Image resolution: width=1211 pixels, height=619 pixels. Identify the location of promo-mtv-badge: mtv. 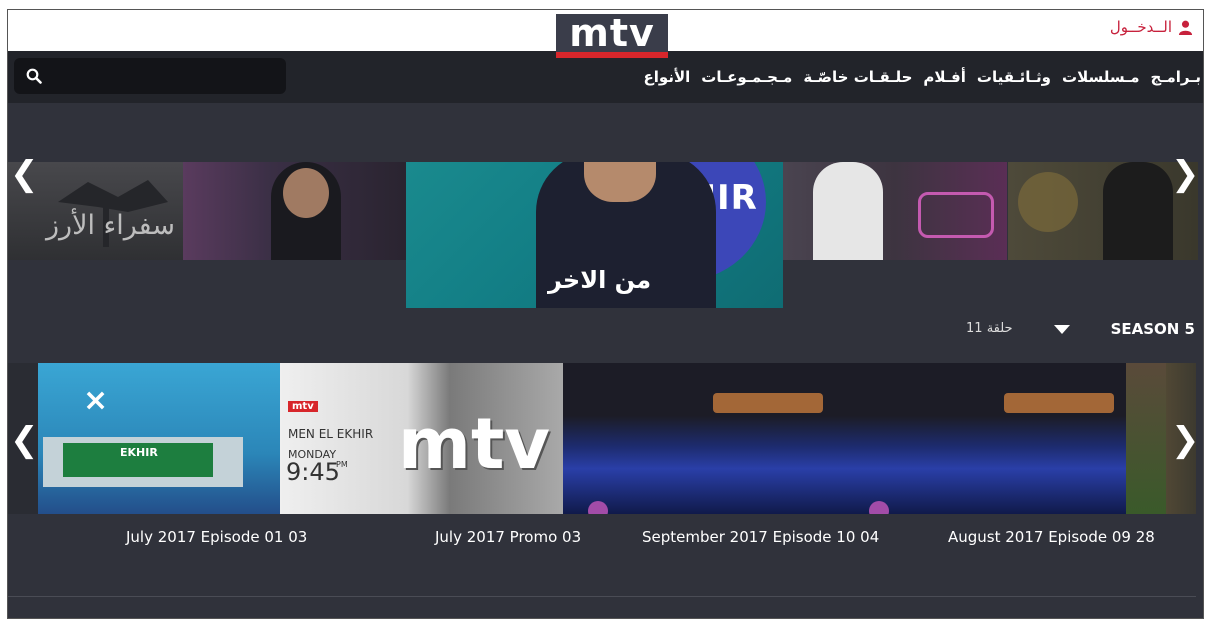
(303, 406).